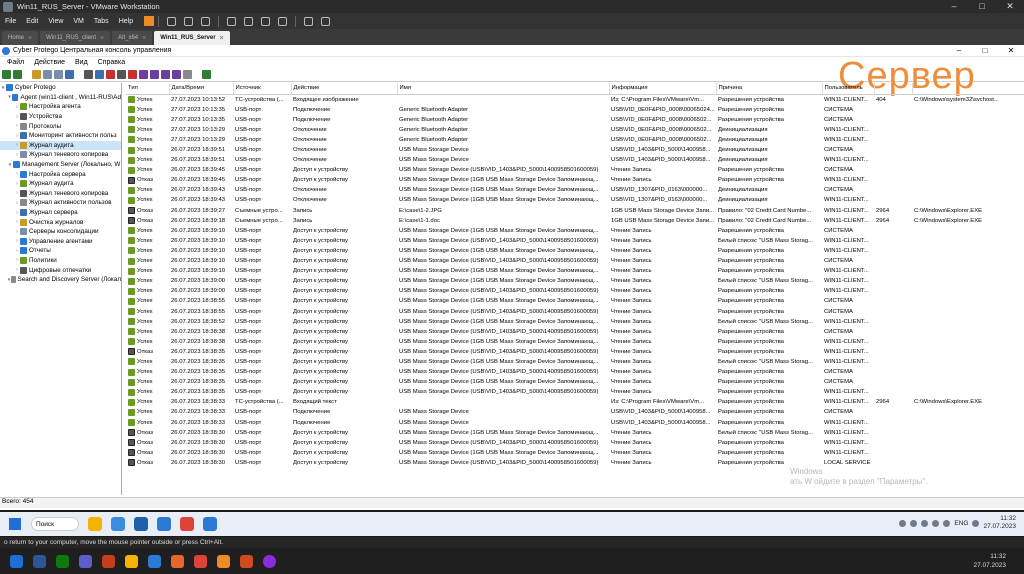 This screenshot has width=1024, height=574. What do you see at coordinates (60, 280) in the screenshot?
I see `tree-node: ▾ Search and Discovery Server (Локал` at bounding box center [60, 280].